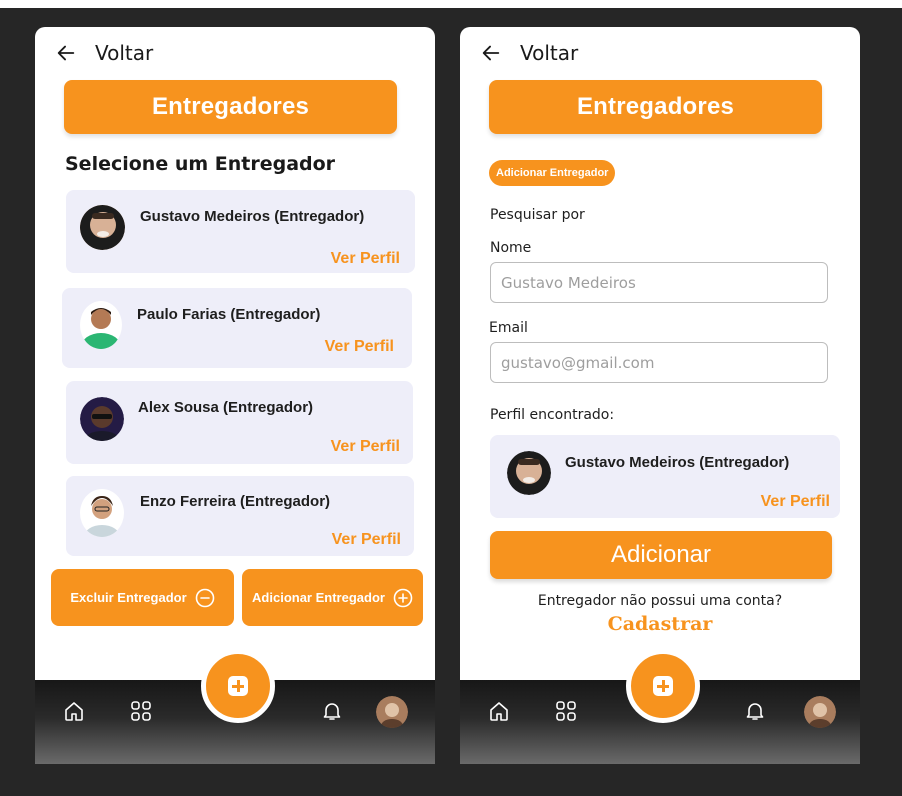 Image resolution: width=902 pixels, height=796 pixels. Describe the element at coordinates (204, 597) in the screenshot. I see `minus-circle-icon` at that location.